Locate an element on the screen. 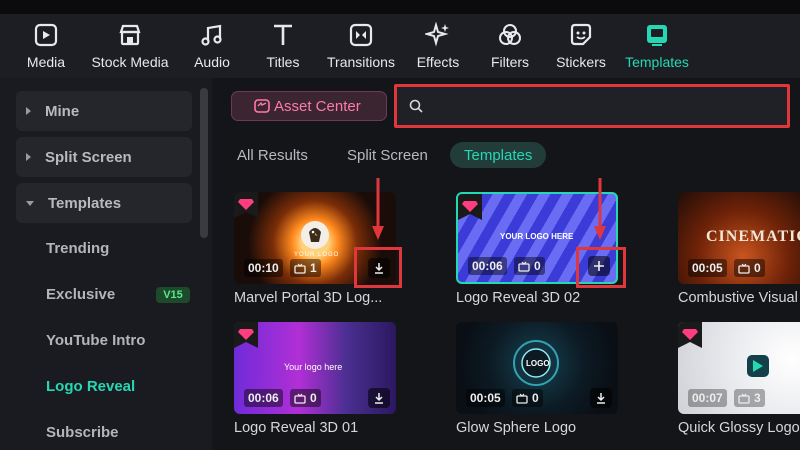 The image size is (800, 450). stock-media-icon is located at coordinates (130, 35).